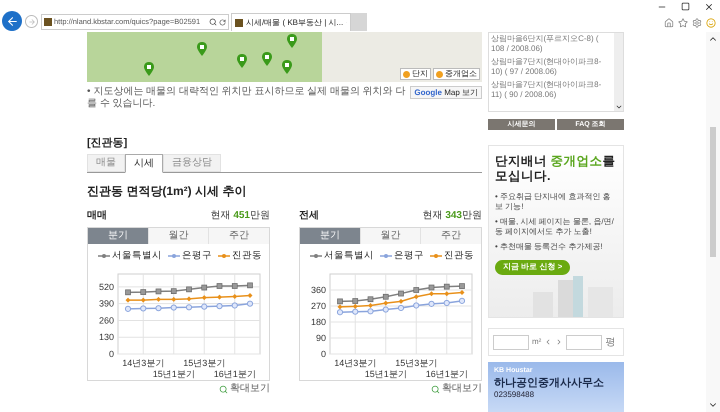 Image resolution: width=720 pixels, height=412 pixels. I want to click on forward-button, so click(31, 21).